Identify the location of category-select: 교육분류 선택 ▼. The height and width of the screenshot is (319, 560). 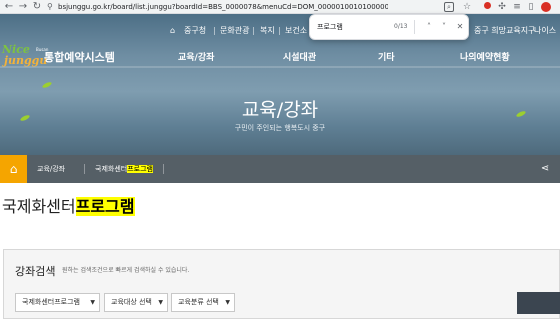
(203, 302).